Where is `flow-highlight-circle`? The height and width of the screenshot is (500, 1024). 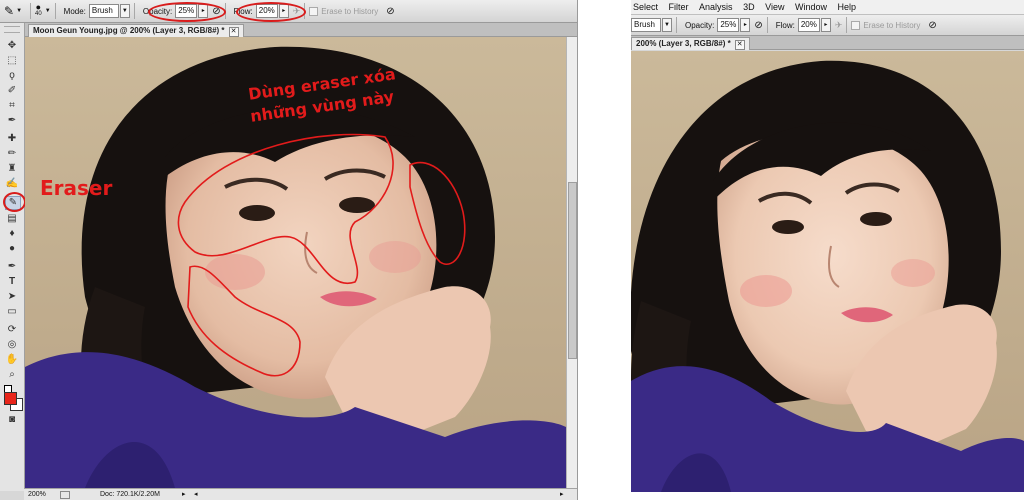
flow-highlight-circle is located at coordinates (271, 12).